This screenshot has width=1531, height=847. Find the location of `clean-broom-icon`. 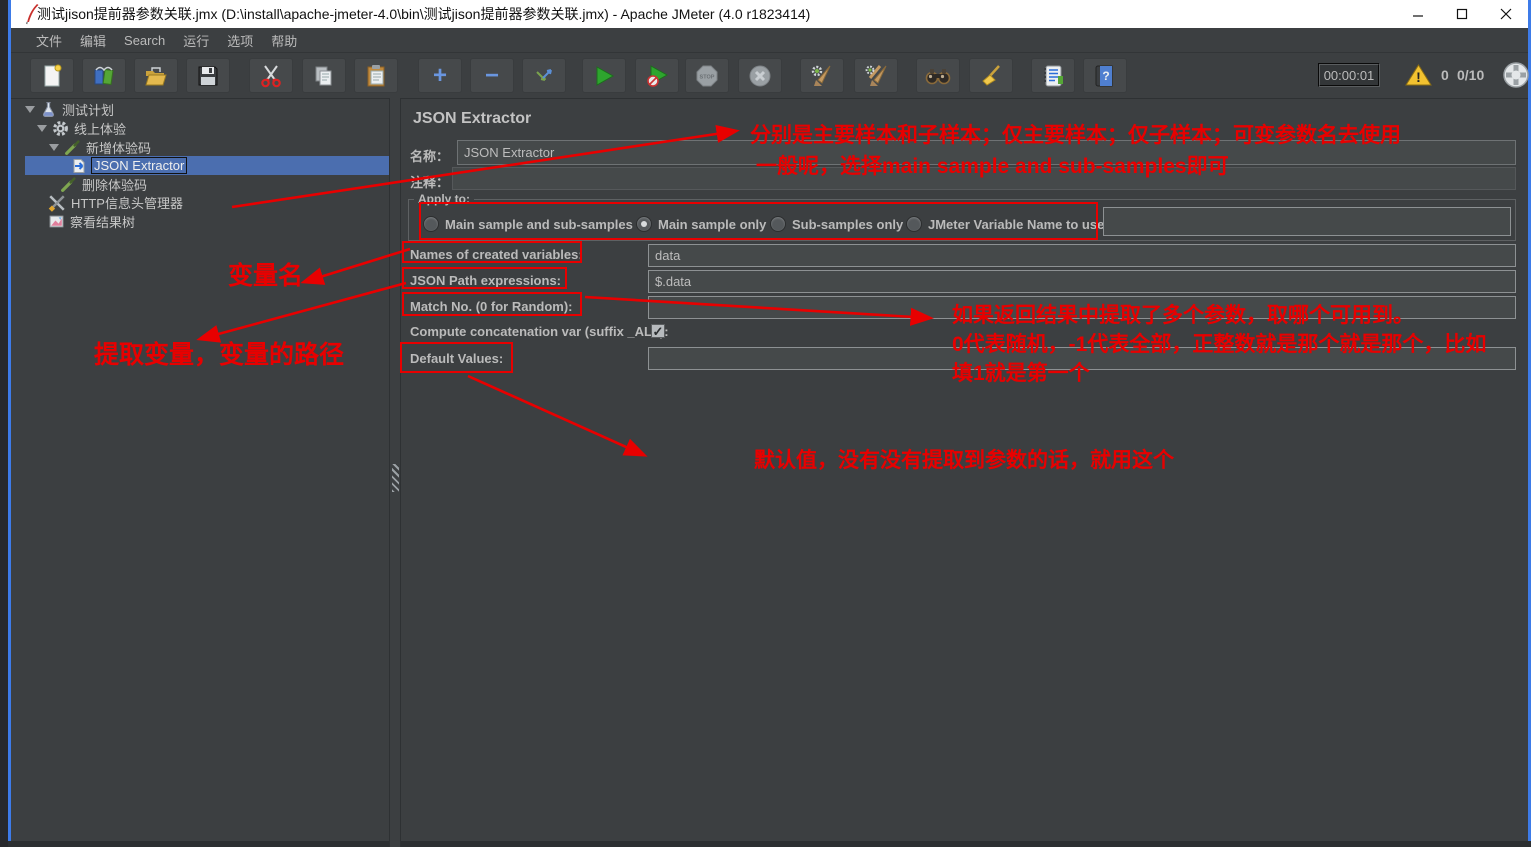

clean-broom-icon is located at coordinates (991, 75).